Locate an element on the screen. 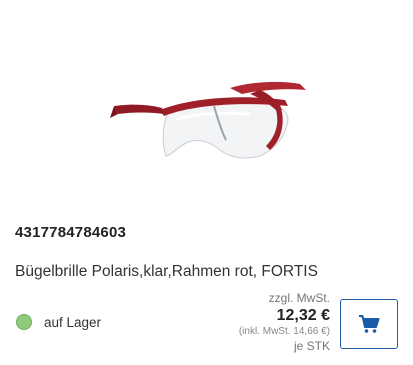 The height and width of the screenshot is (365, 413). tax-note: zzgl. MwSt. is located at coordinates (299, 298).